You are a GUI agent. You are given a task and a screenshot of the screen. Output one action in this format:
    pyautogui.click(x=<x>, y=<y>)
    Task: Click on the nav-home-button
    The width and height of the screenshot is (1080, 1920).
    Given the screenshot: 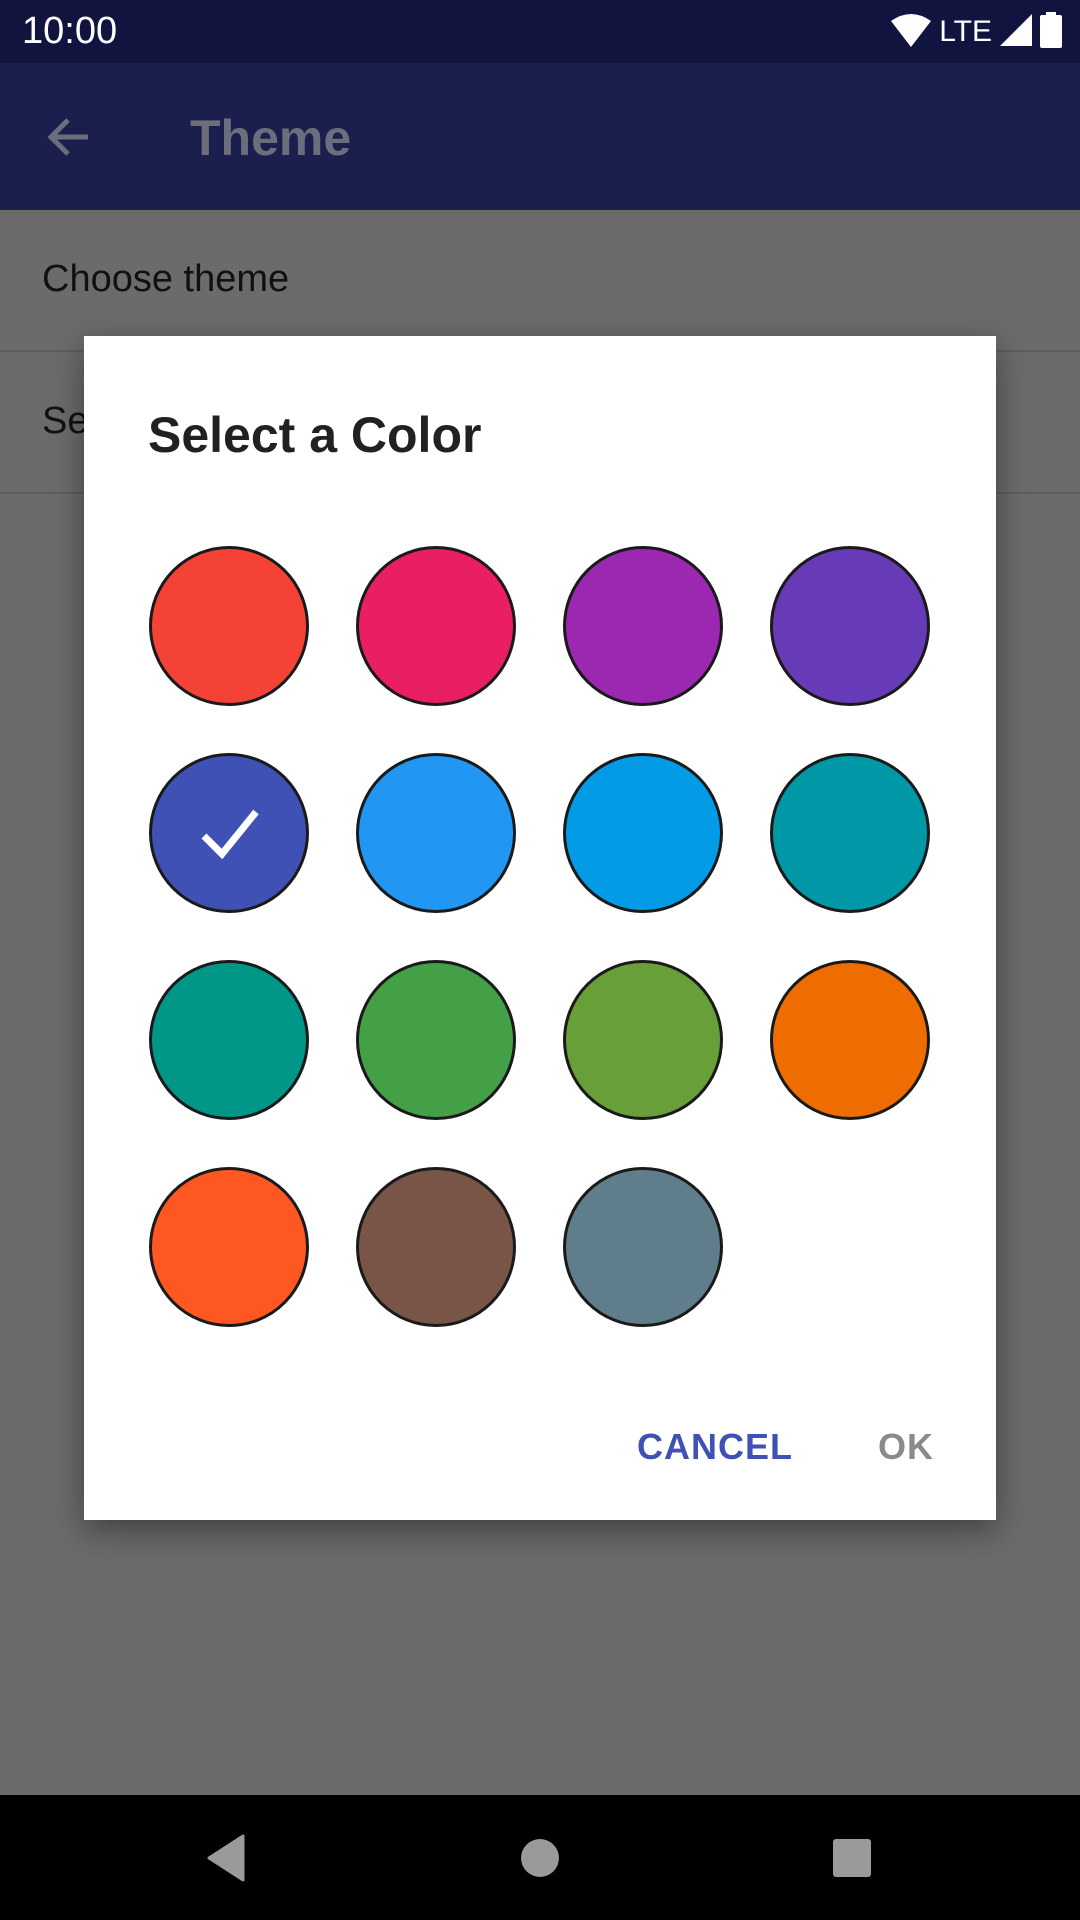 What is the action you would take?
    pyautogui.click(x=540, y=1858)
    